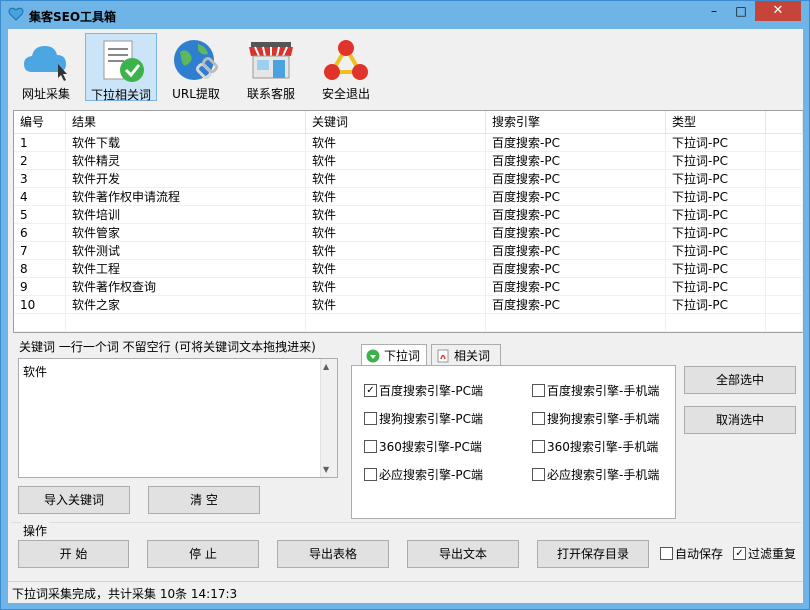 This screenshot has height=610, width=810. Describe the element at coordinates (40, 161) in the screenshot. I see `table-cell: 2` at that location.